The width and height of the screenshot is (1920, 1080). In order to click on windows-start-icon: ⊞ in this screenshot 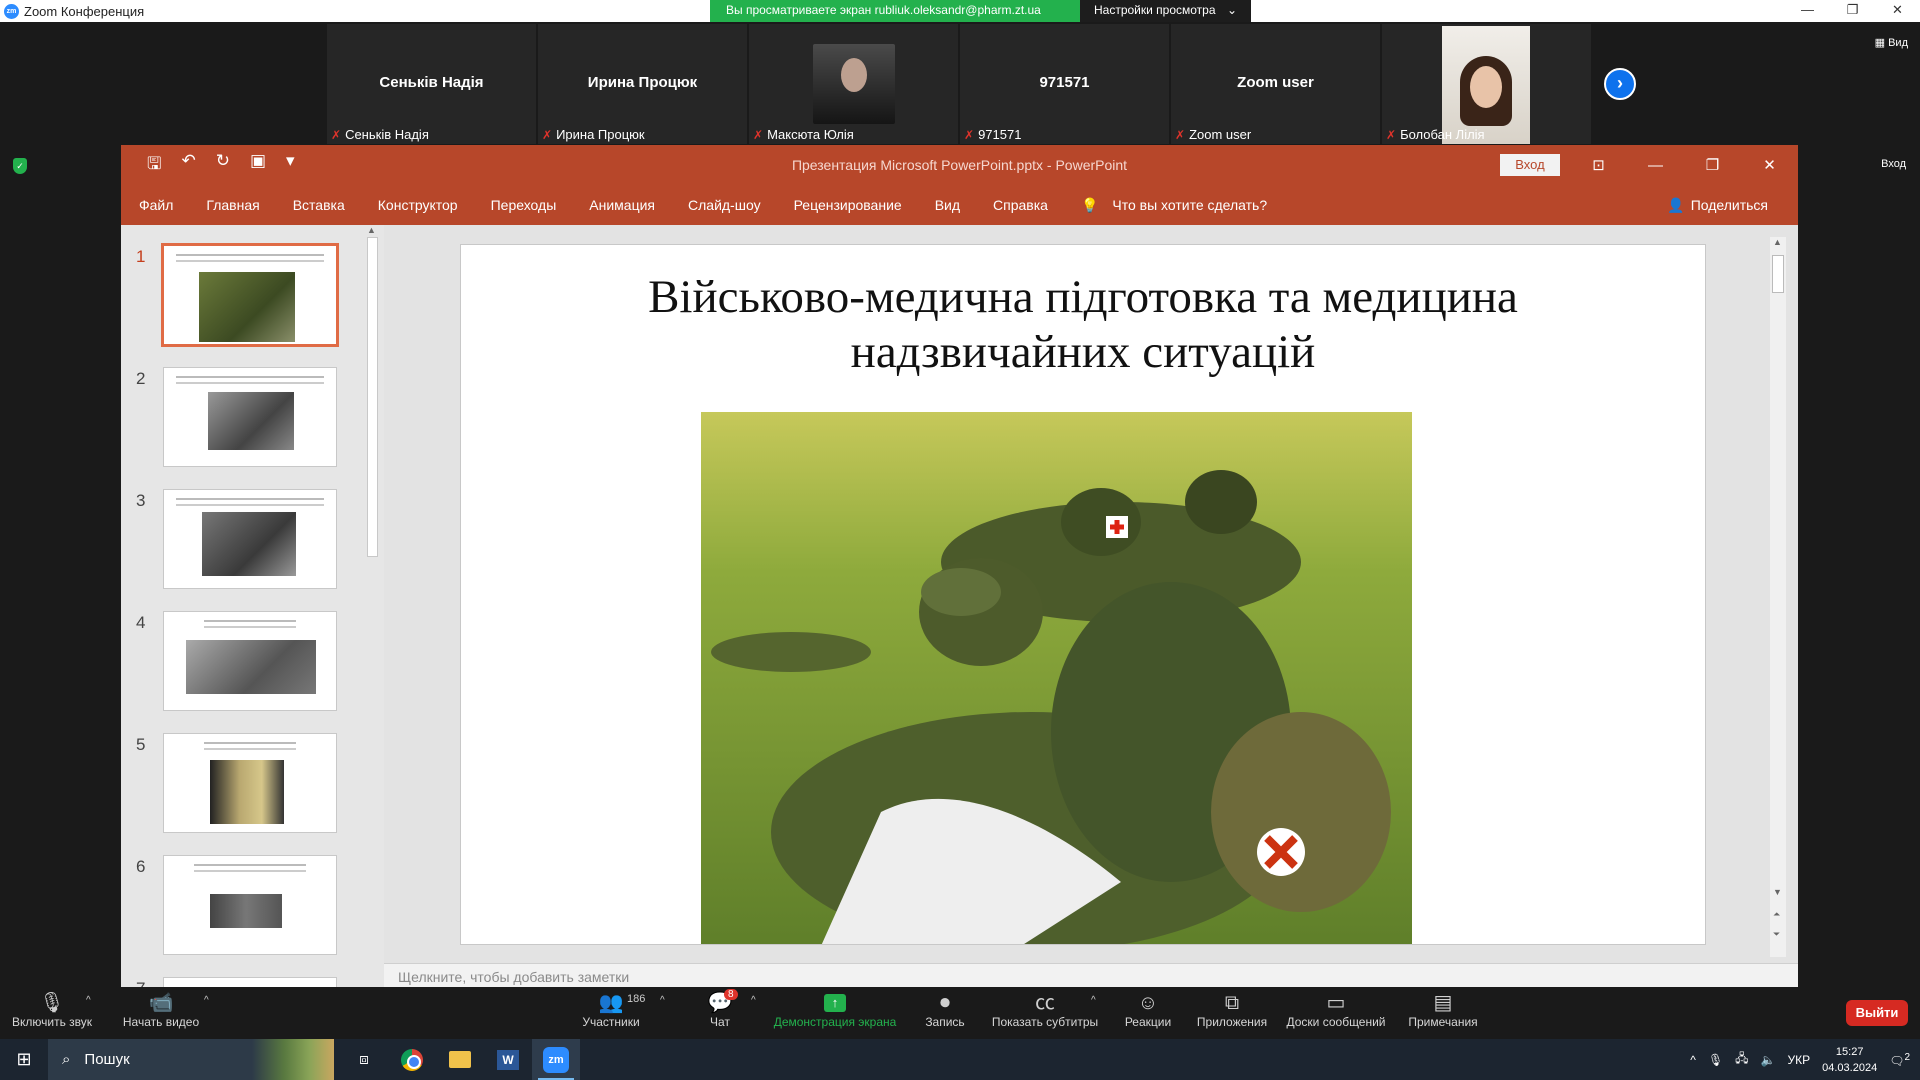, I will do `click(24, 1059)`.